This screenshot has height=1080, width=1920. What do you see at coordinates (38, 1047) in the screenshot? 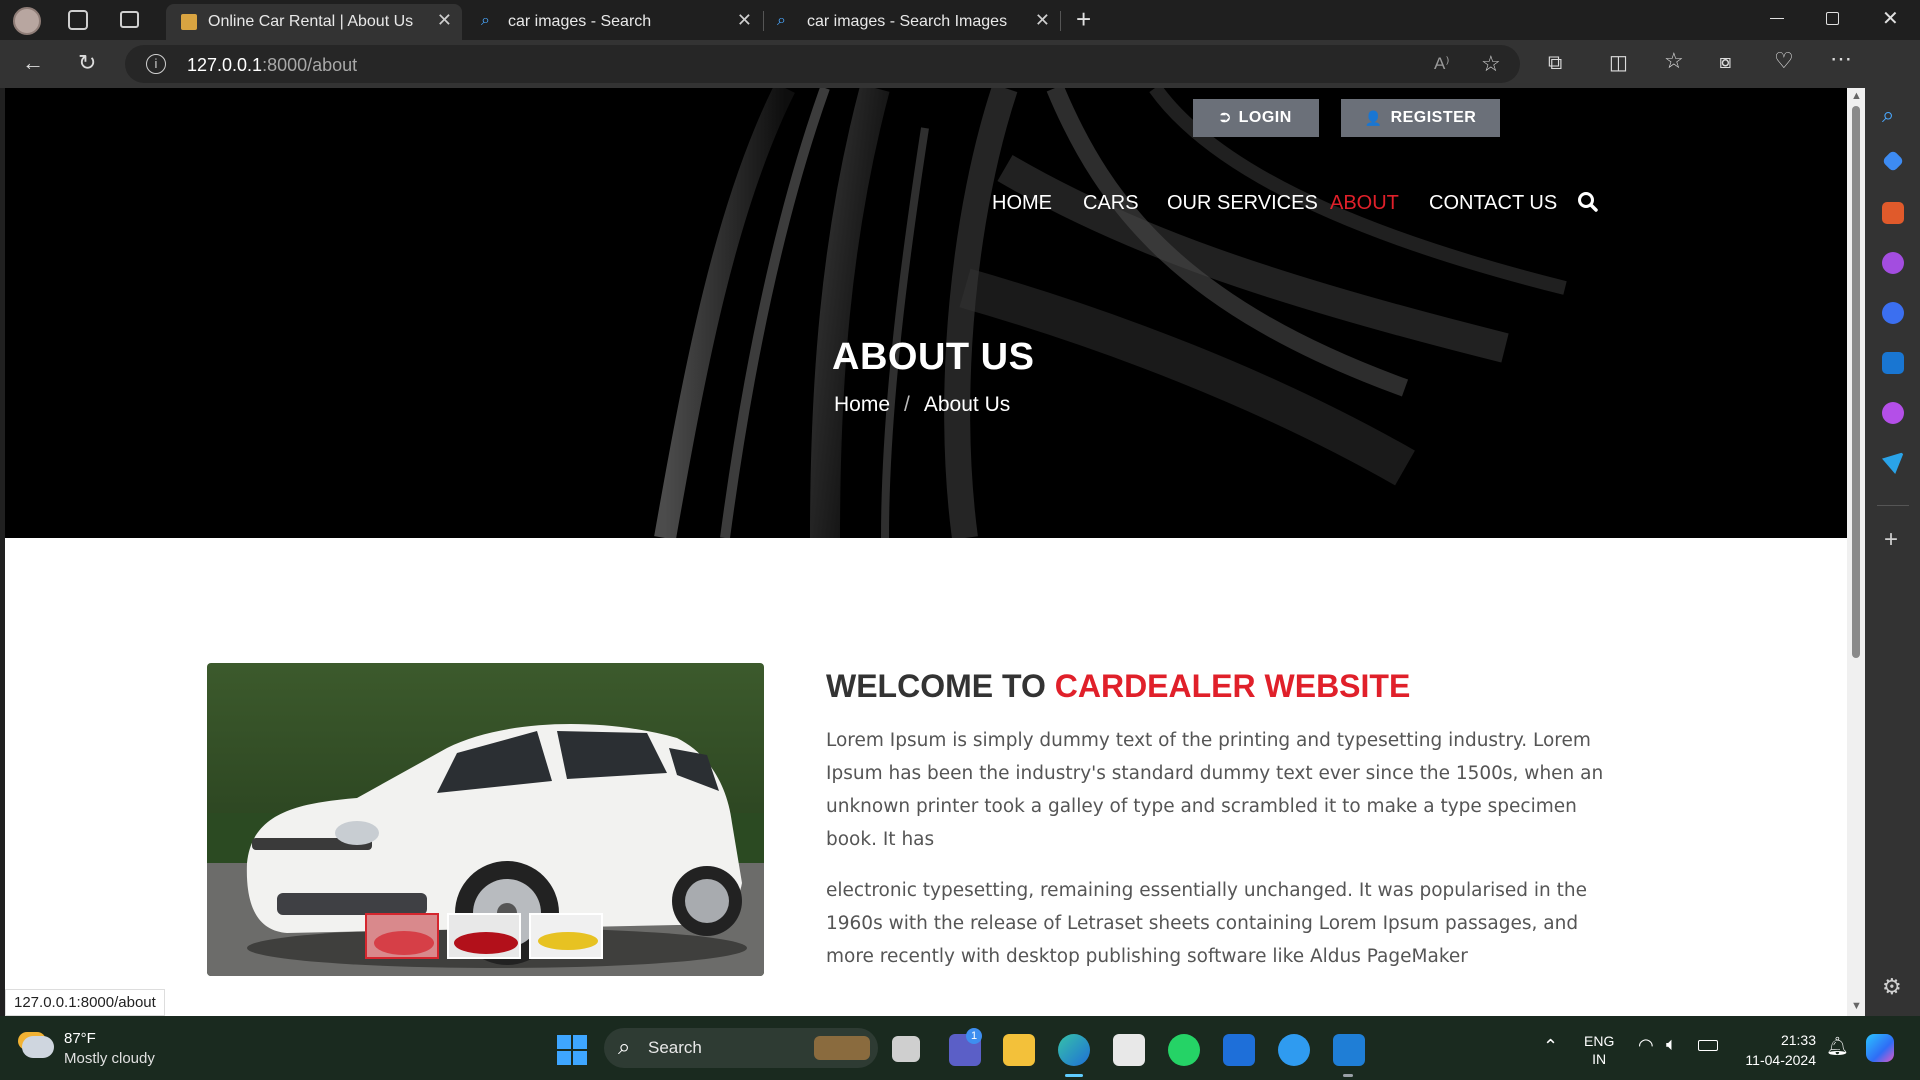
I see `cloudy-weather-icon` at bounding box center [38, 1047].